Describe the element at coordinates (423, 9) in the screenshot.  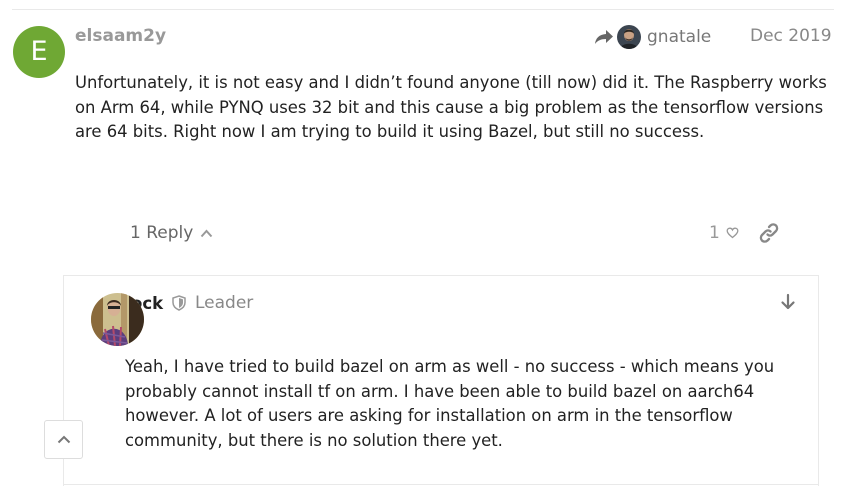
I see `top-divider` at that location.